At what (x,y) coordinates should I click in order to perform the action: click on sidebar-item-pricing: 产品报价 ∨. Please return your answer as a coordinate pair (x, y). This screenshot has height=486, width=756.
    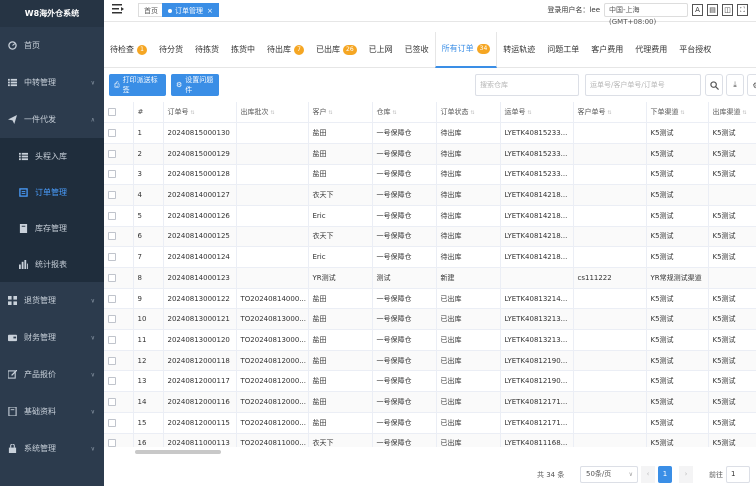
    Looking at the image, I should click on (52, 374).